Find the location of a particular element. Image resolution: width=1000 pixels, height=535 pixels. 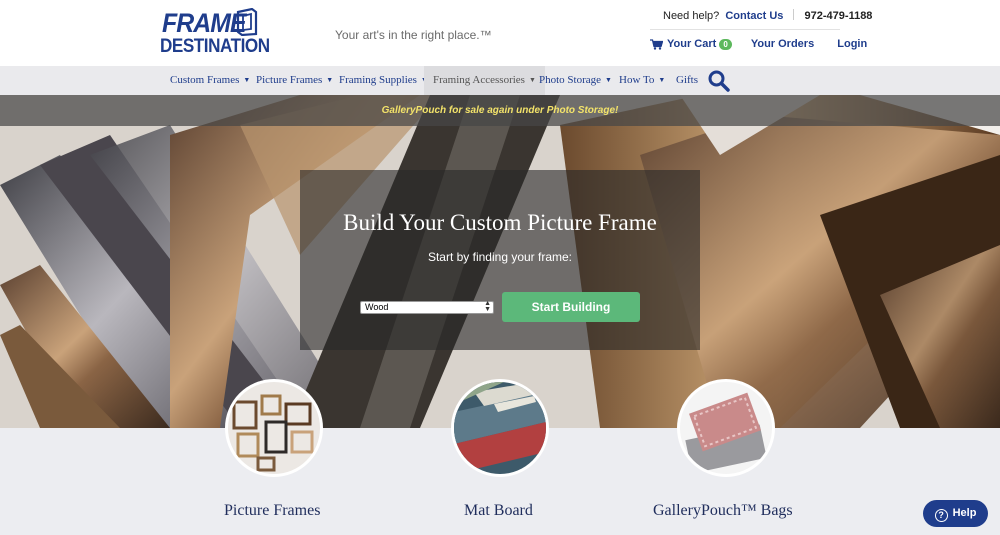

frame-search-controls: Wood ▲ ▼ Start Building is located at coordinates (500, 307).